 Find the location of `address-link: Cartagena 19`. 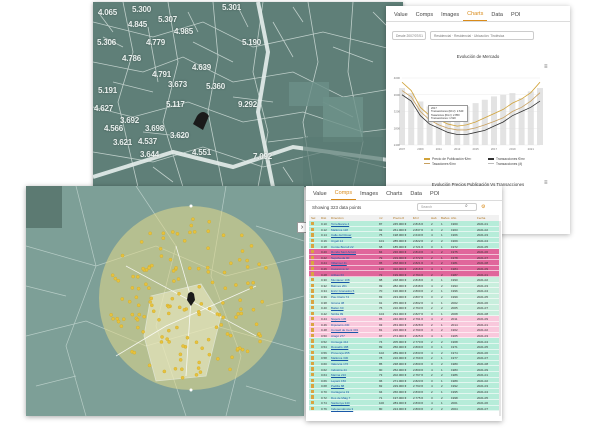

address-link: Cartagena 19 is located at coordinates (340, 392).